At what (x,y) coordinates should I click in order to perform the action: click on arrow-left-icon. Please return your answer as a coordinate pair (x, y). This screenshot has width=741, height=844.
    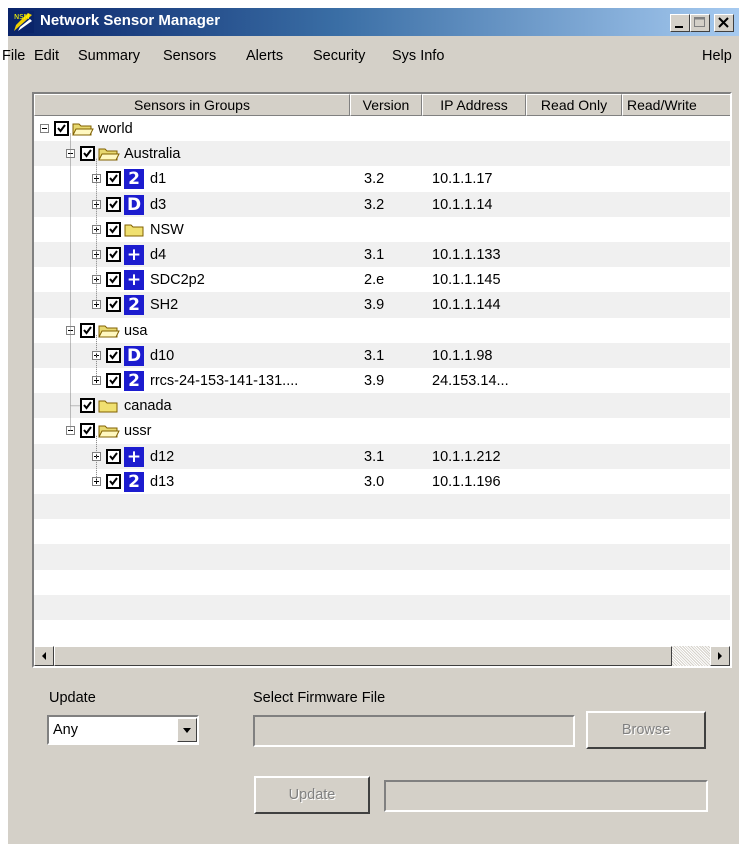
    Looking at the image, I should click on (44, 656).